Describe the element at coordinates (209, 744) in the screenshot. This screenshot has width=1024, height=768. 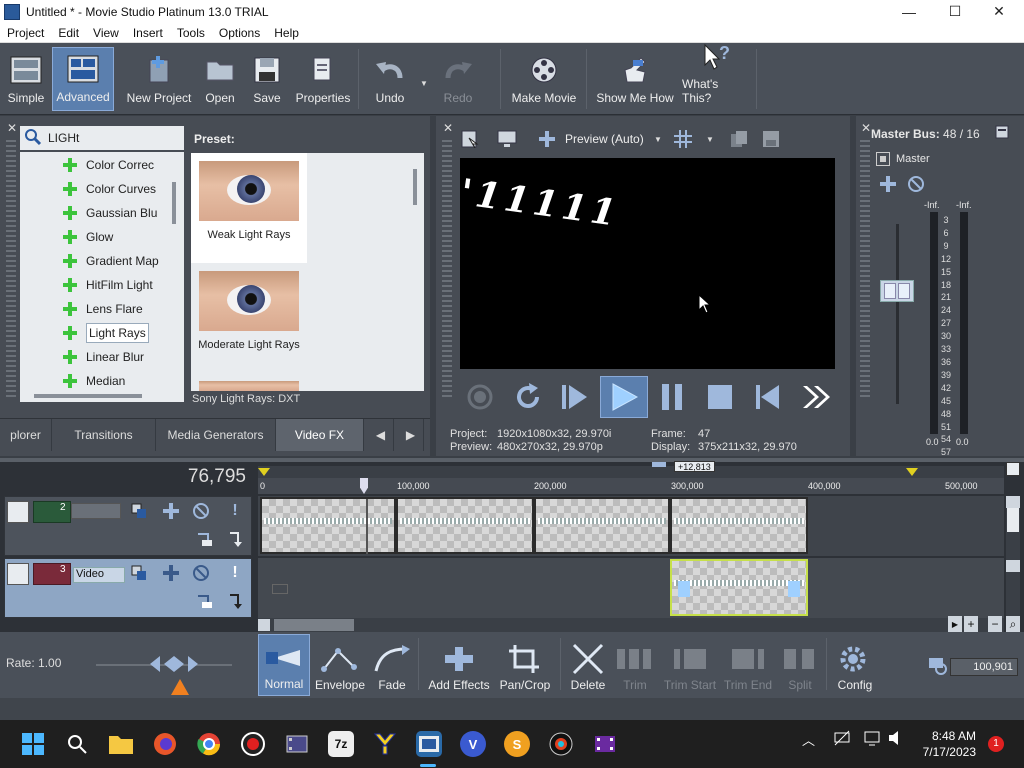
I see `chrome-icon` at that location.